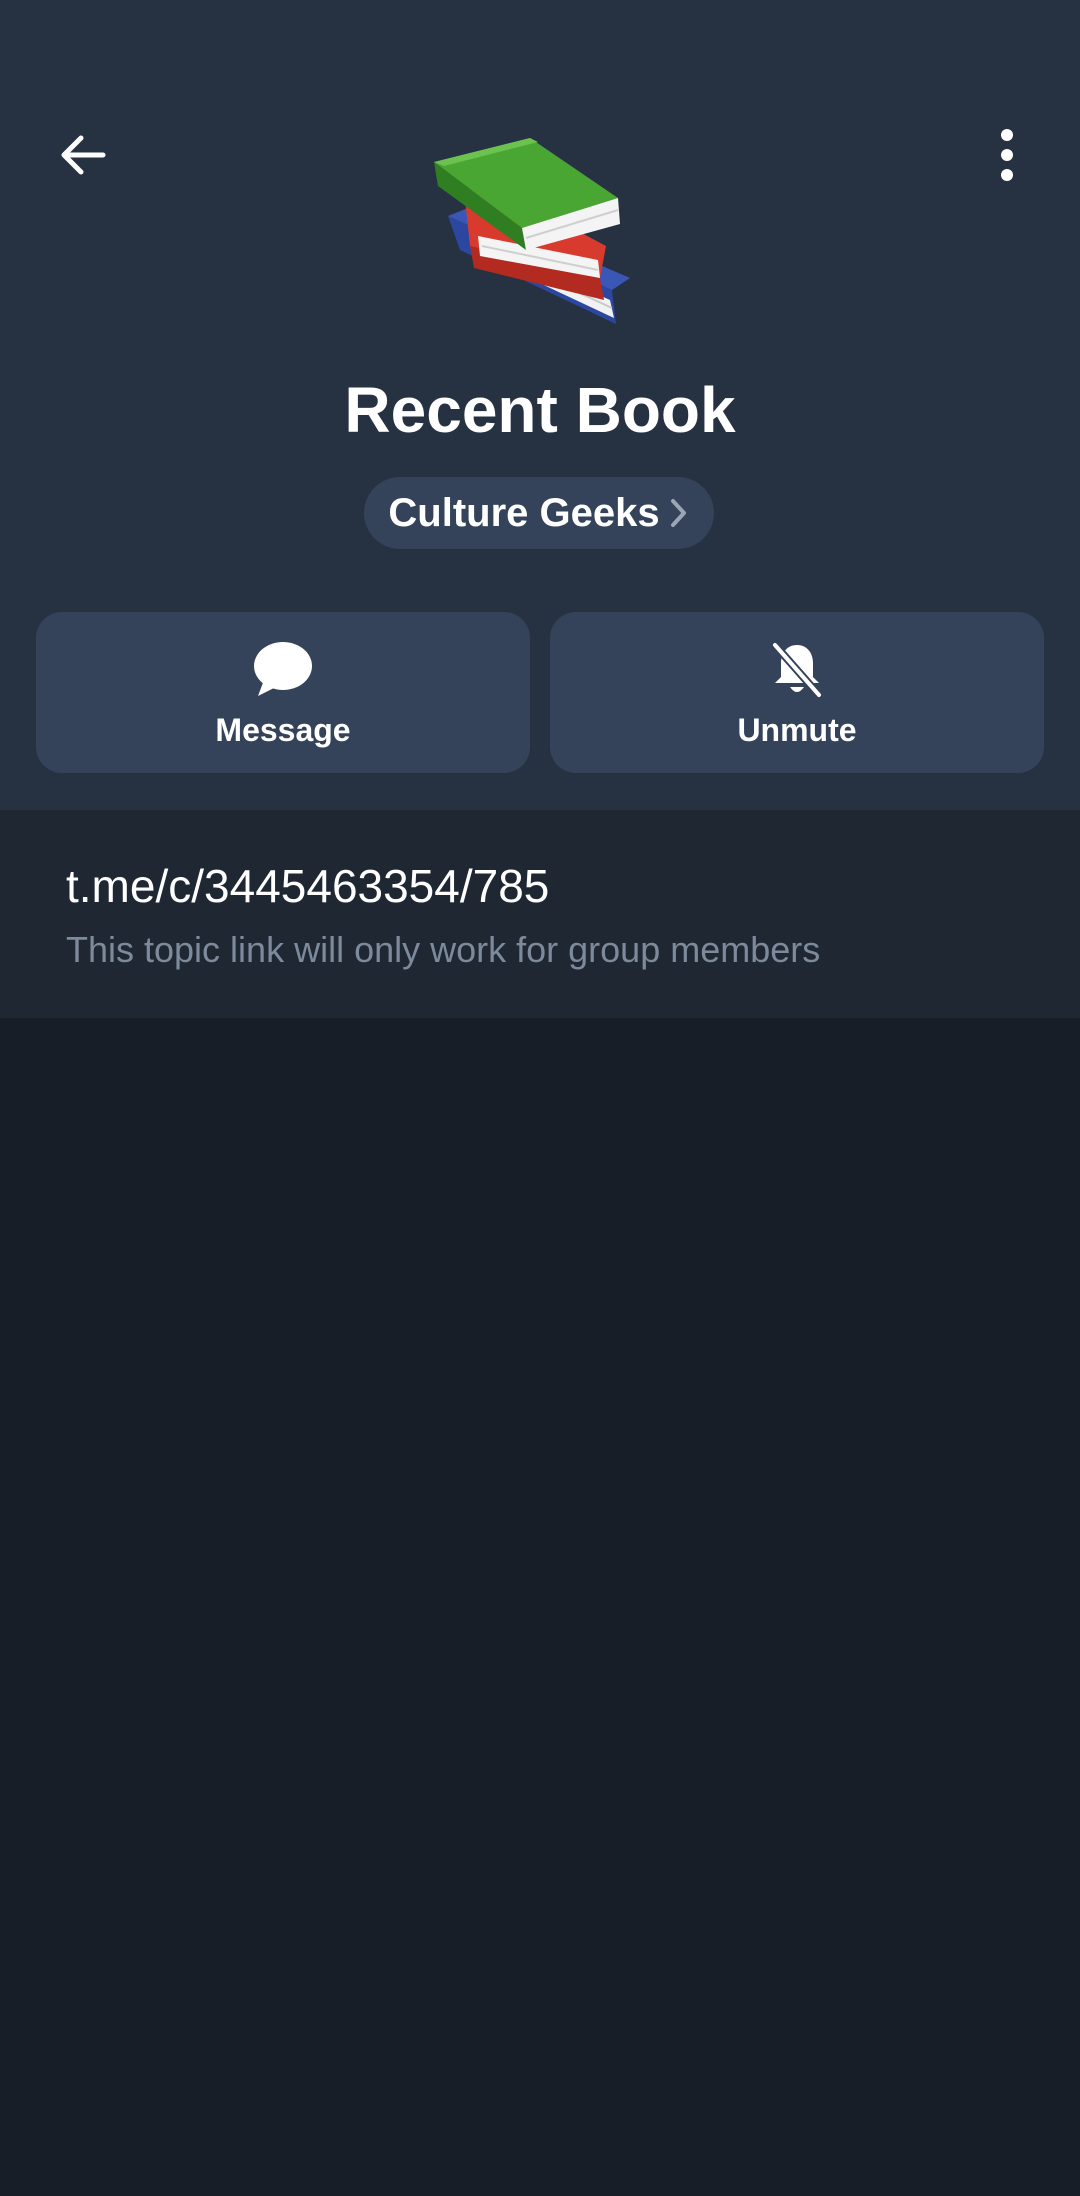 The image size is (1080, 2196). What do you see at coordinates (283, 669) in the screenshot?
I see `chat-bubble-icon` at bounding box center [283, 669].